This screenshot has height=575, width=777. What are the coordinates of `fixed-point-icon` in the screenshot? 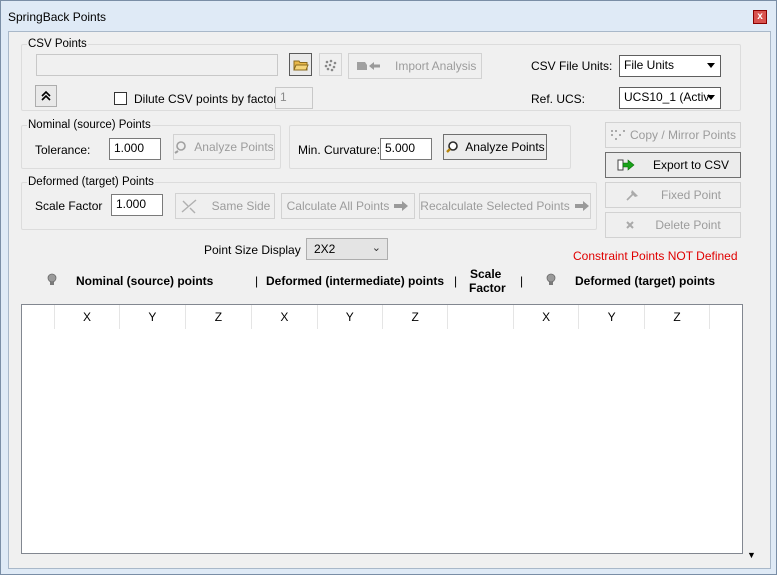 It's located at (632, 195).